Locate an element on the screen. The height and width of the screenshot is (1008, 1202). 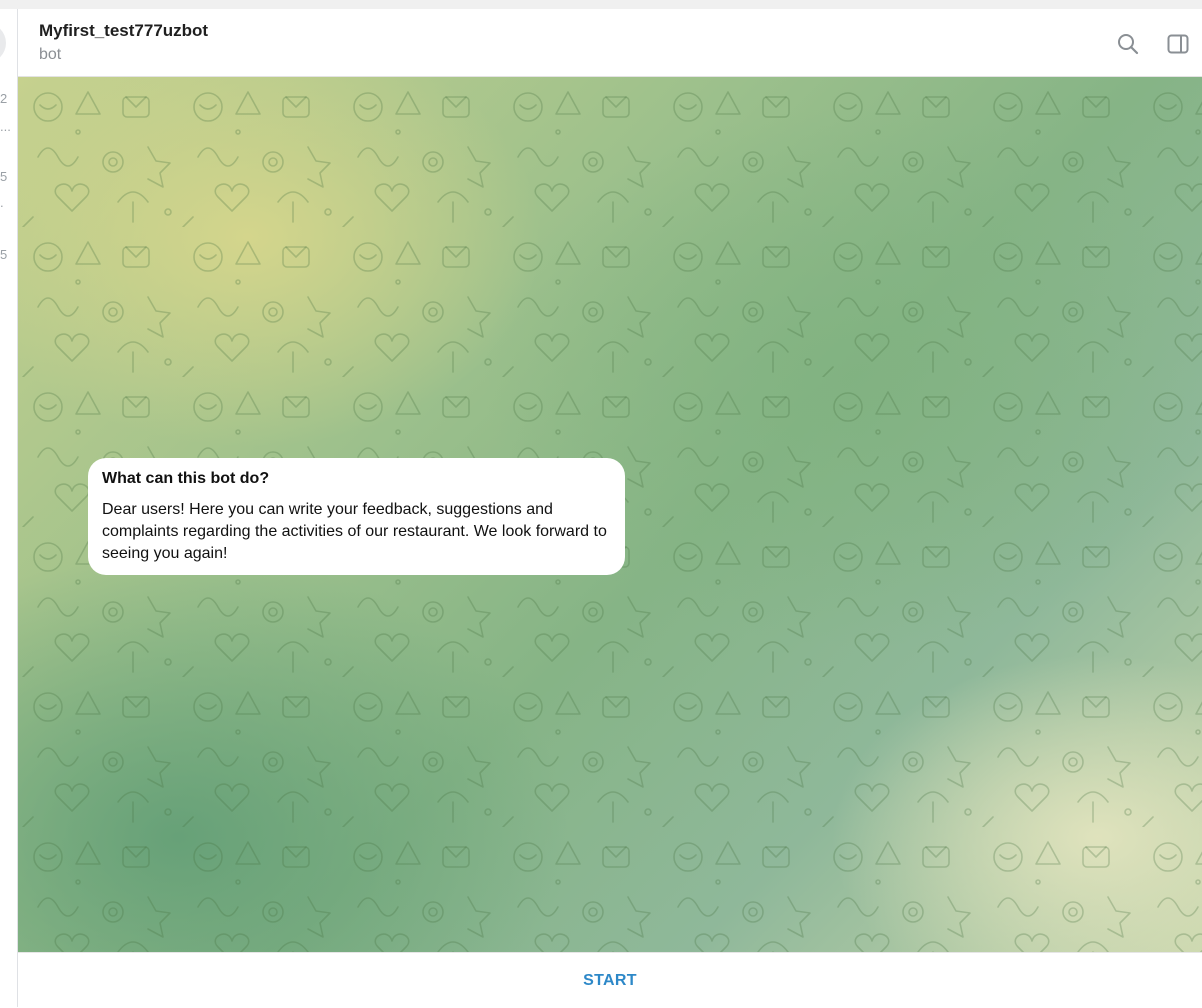
toggle-side-panel-button is located at coordinates (1178, 44).